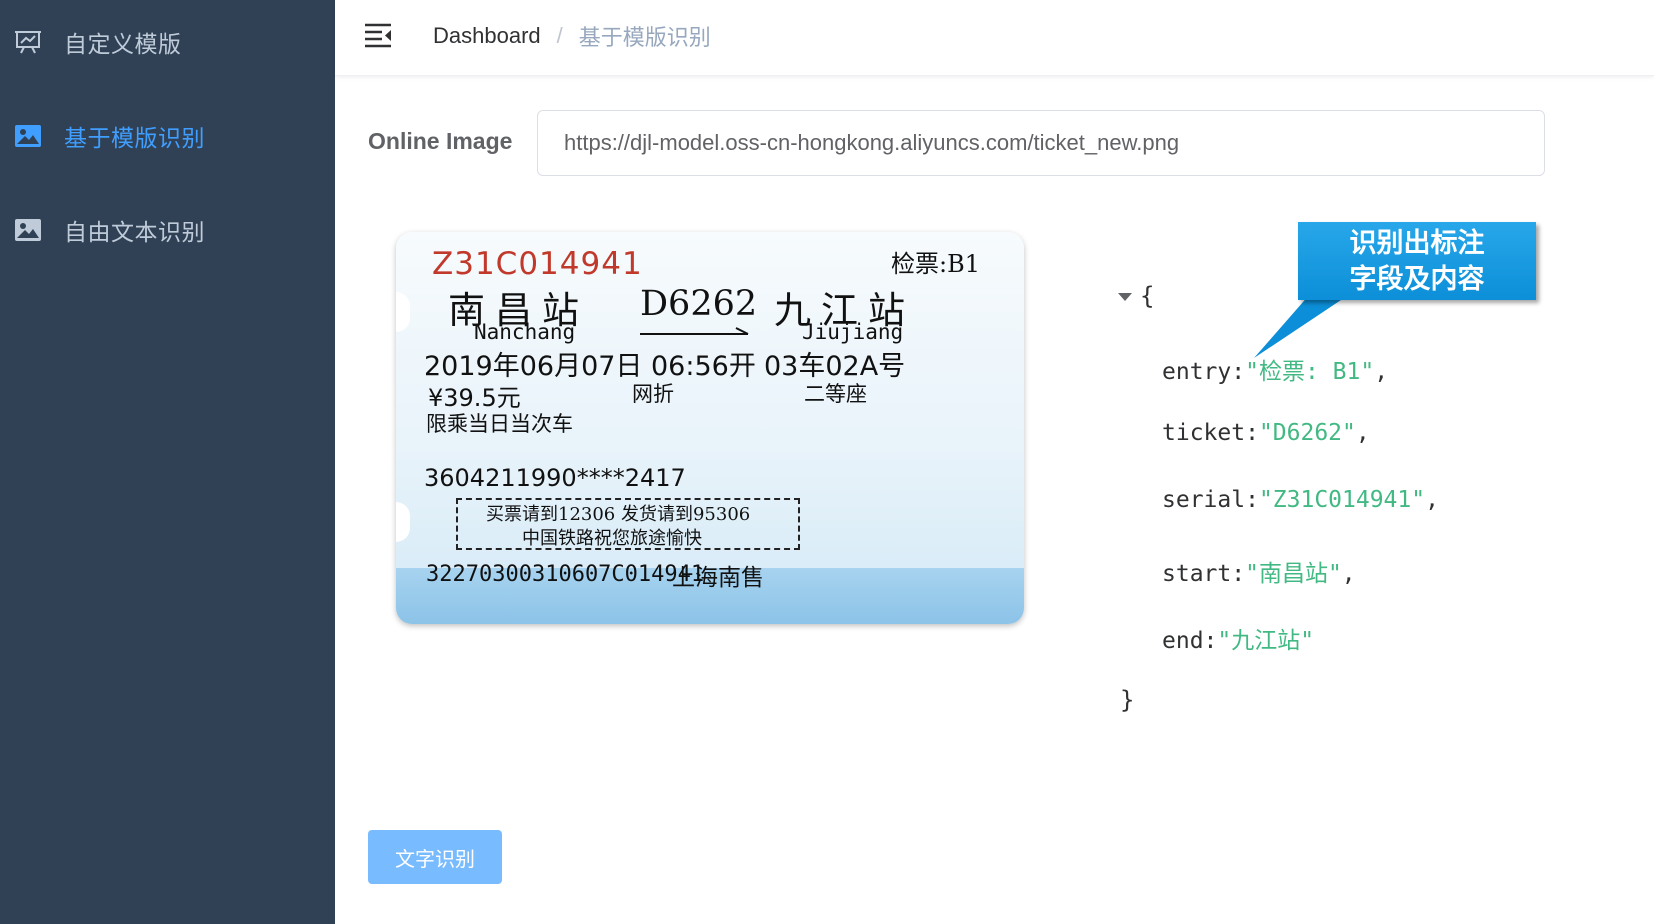 Image resolution: width=1654 pixels, height=924 pixels. Describe the element at coordinates (653, 394) in the screenshot. I see `ticket-discount: 网折` at that location.